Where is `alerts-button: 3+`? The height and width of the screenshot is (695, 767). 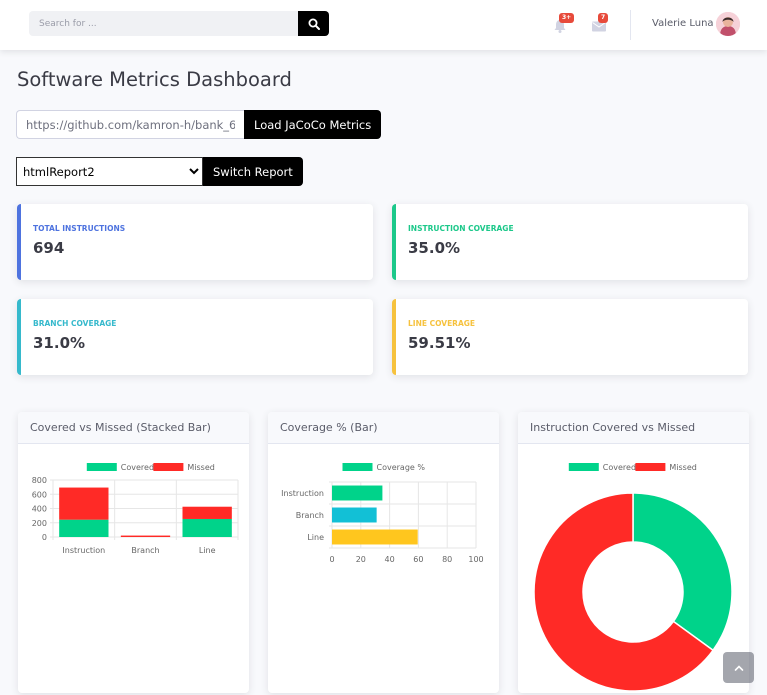
alerts-button: 3+ is located at coordinates (563, 24).